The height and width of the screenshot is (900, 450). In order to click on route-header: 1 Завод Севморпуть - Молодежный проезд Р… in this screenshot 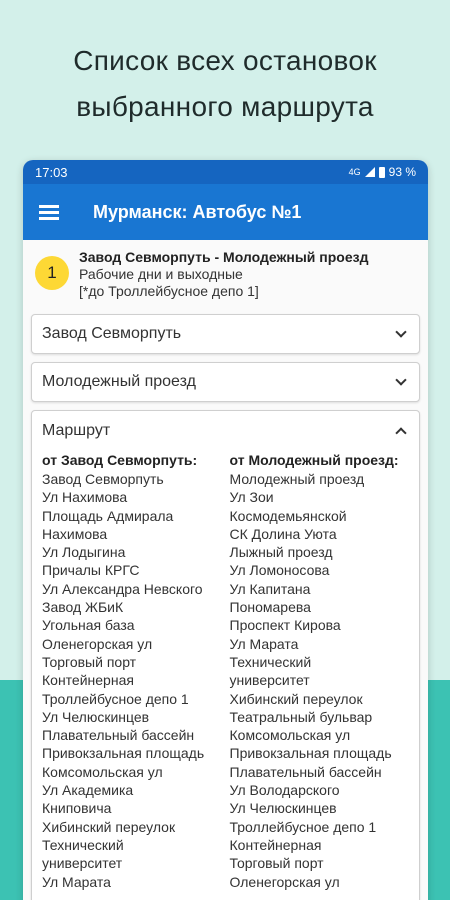, I will do `click(225, 270)`.